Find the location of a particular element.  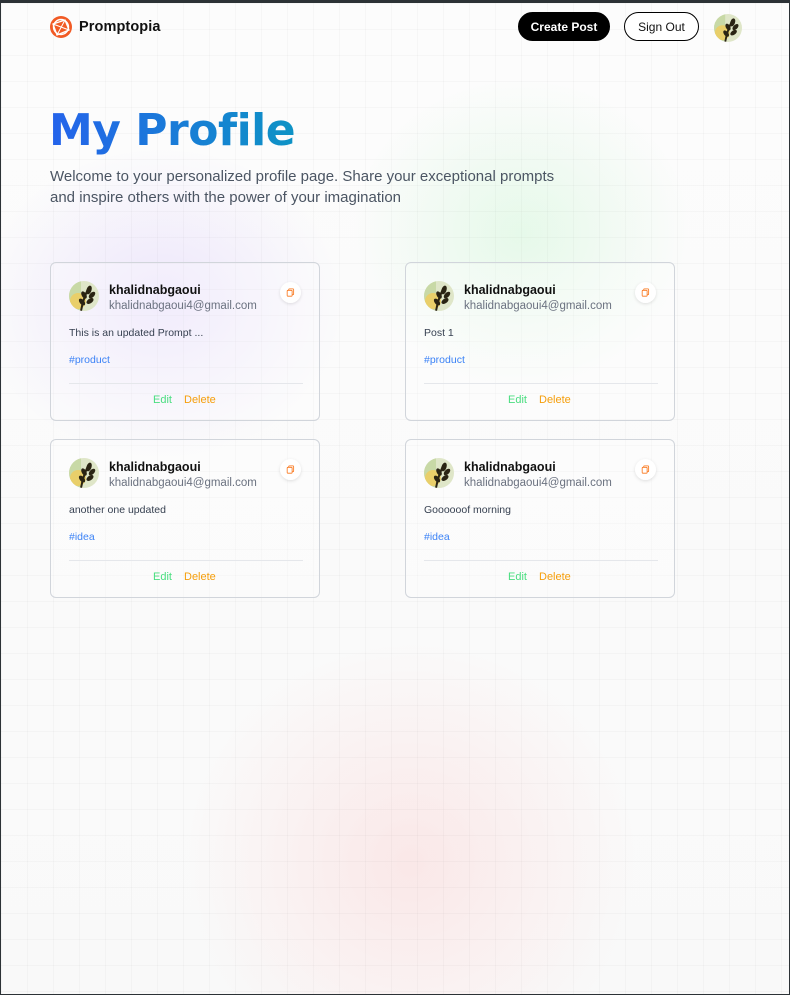

create-post-button: Create Post is located at coordinates (564, 26).